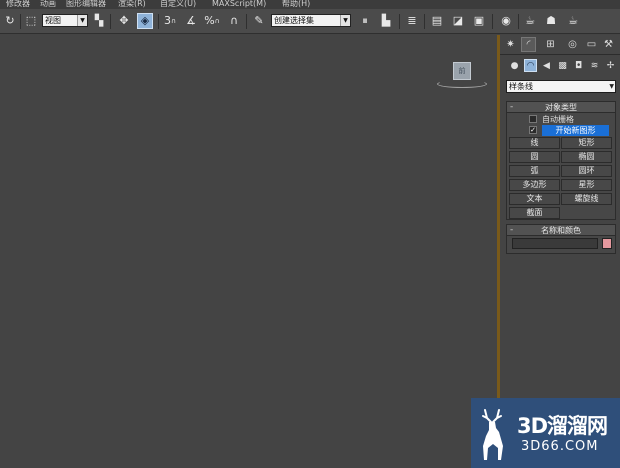  I want to click on rectangle-button: 矩形, so click(586, 143).